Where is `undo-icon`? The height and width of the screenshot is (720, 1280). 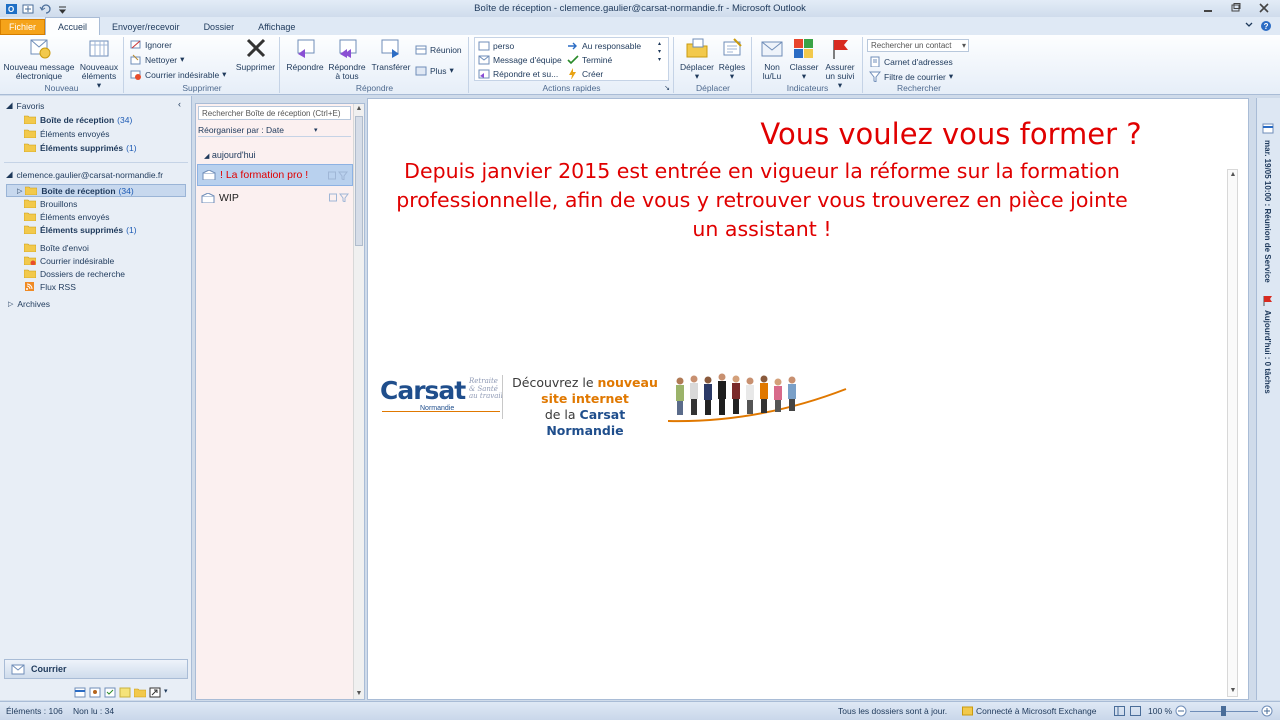 undo-icon is located at coordinates (45, 8).